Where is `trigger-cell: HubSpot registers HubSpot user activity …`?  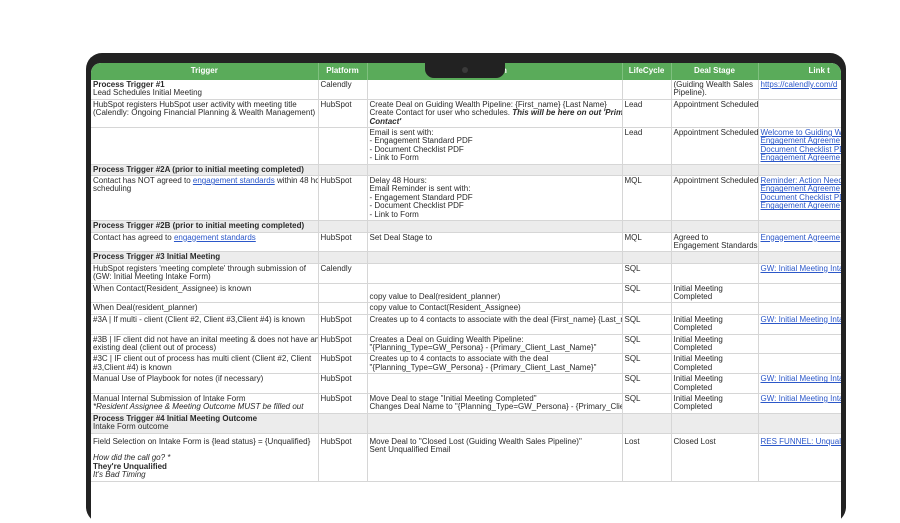
trigger-cell: HubSpot registers HubSpot user activity … is located at coordinates (205, 114).